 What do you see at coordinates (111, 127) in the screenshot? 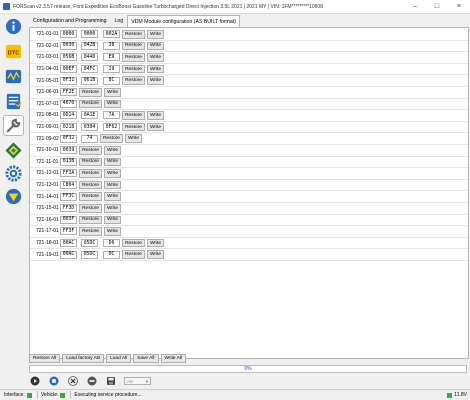
I see `value-field: 0F62` at bounding box center [111, 127].